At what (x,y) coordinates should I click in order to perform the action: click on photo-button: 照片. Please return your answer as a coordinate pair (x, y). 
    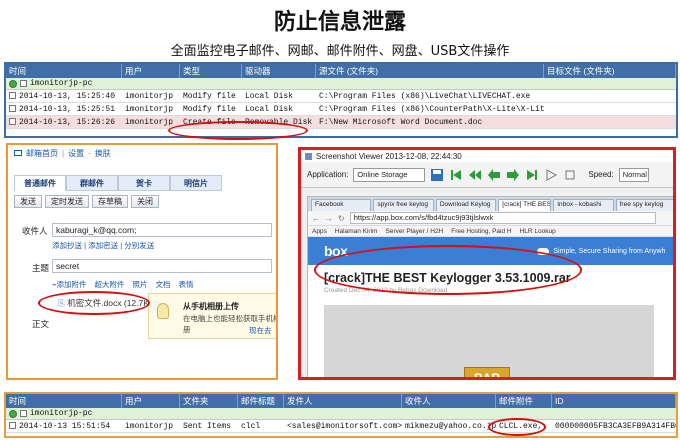
    Looking at the image, I should click on (140, 284).